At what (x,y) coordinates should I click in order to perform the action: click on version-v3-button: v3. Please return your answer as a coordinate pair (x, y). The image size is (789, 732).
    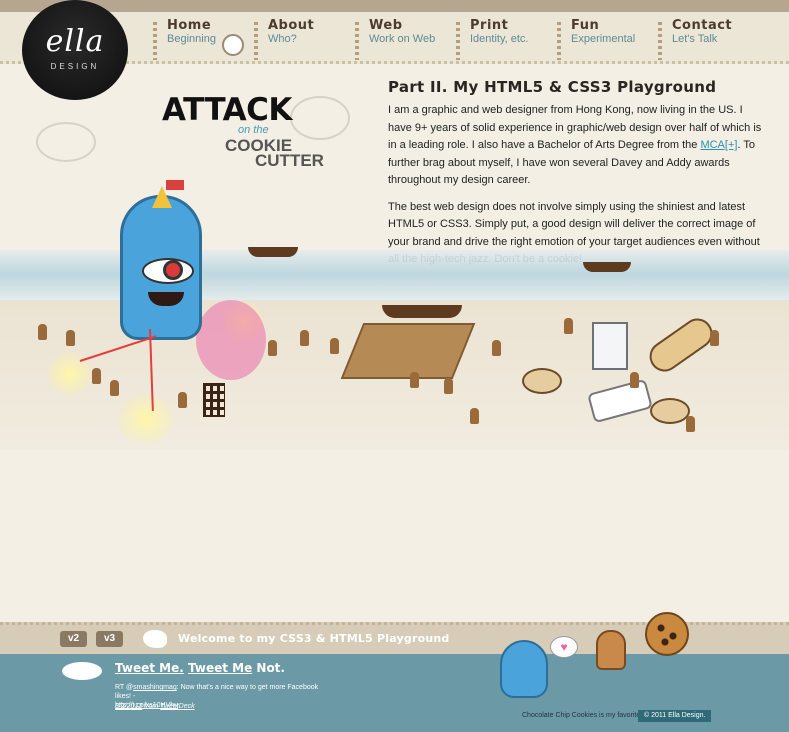
    Looking at the image, I should click on (110, 639).